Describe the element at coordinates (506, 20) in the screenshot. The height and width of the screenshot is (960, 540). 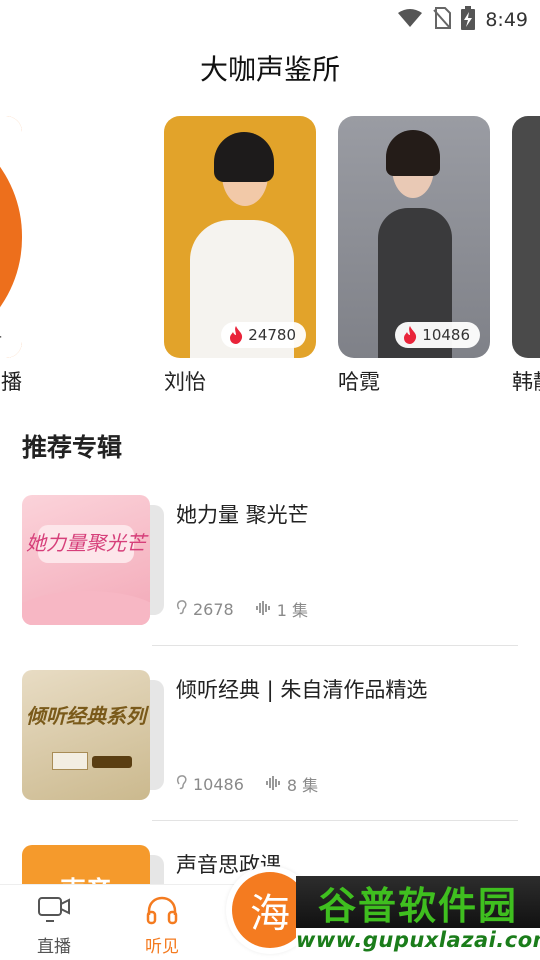
I see `status-time: 8:49` at that location.